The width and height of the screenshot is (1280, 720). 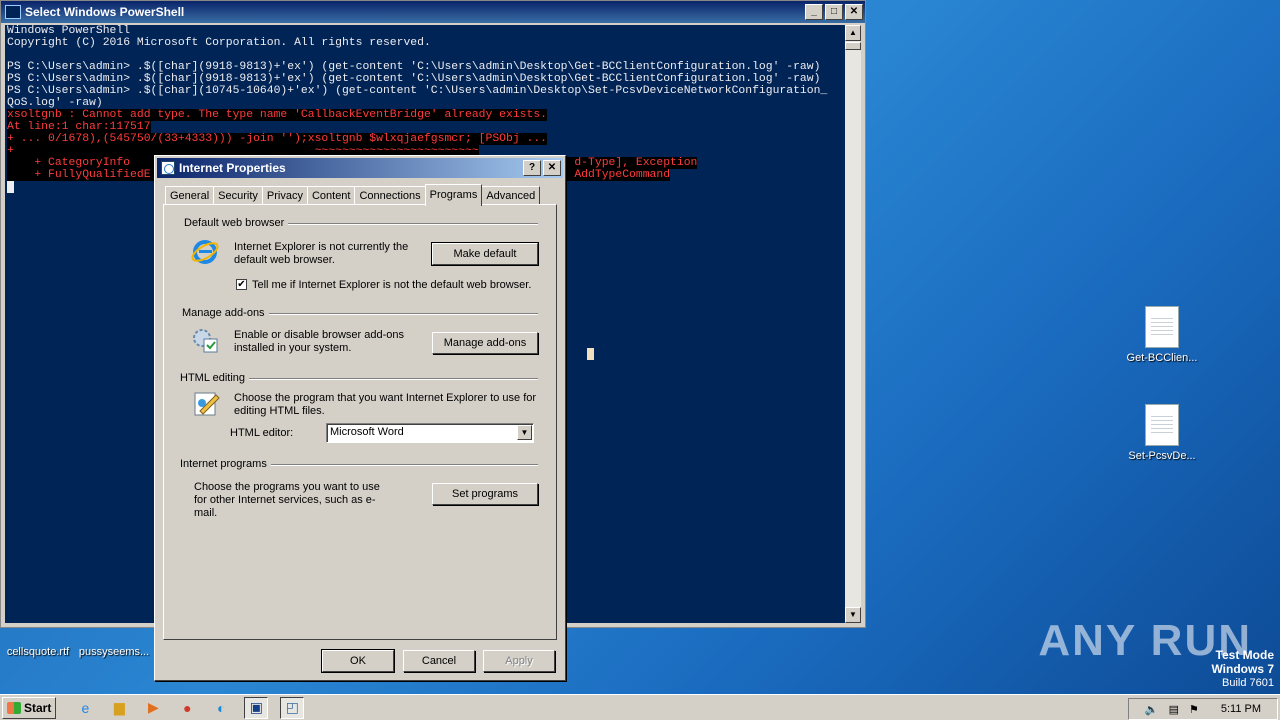 What do you see at coordinates (485, 254) in the screenshot?
I see `make-default-button: Make default` at bounding box center [485, 254].